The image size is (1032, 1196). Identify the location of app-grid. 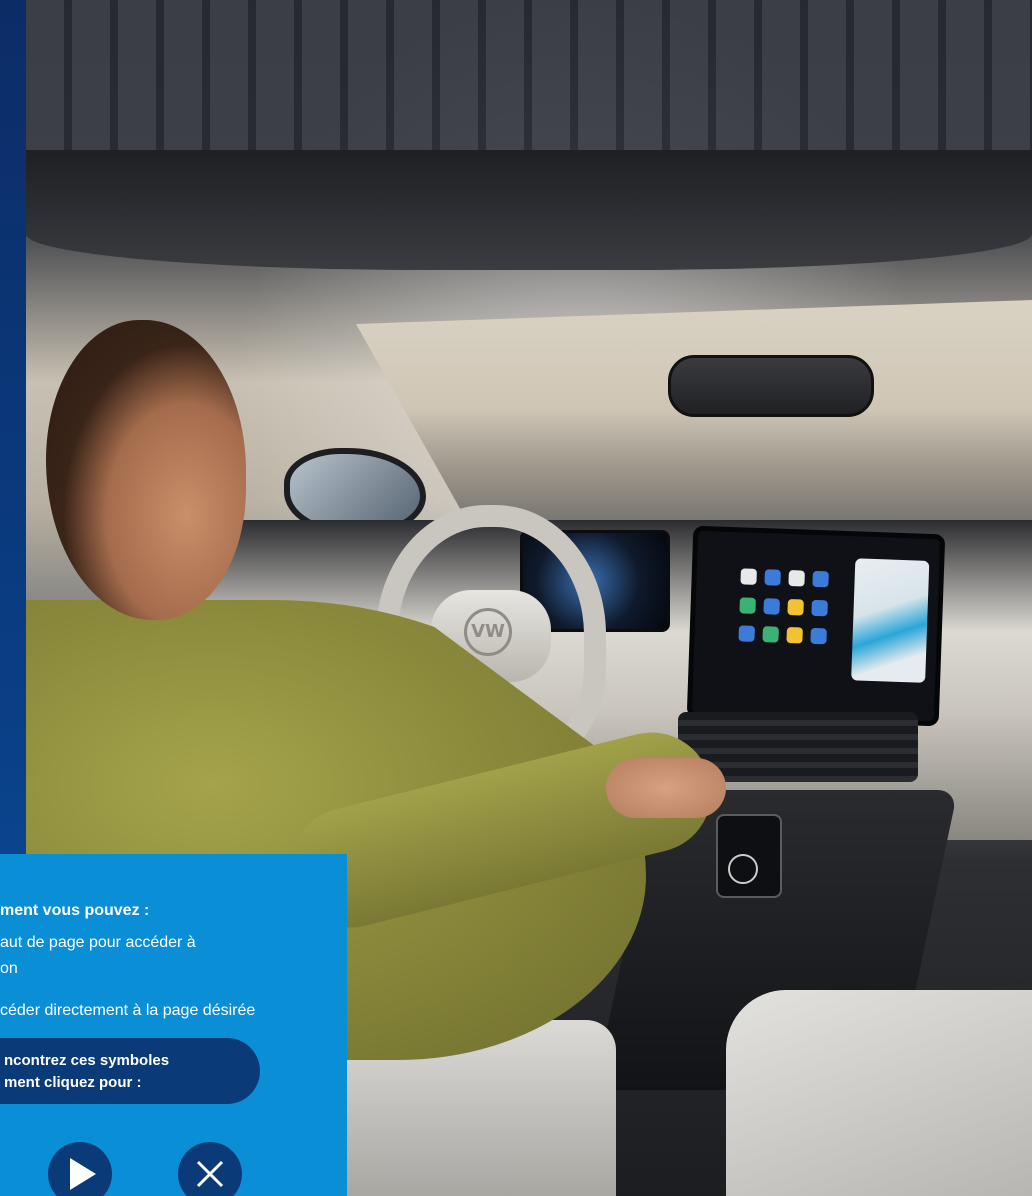
(787, 609).